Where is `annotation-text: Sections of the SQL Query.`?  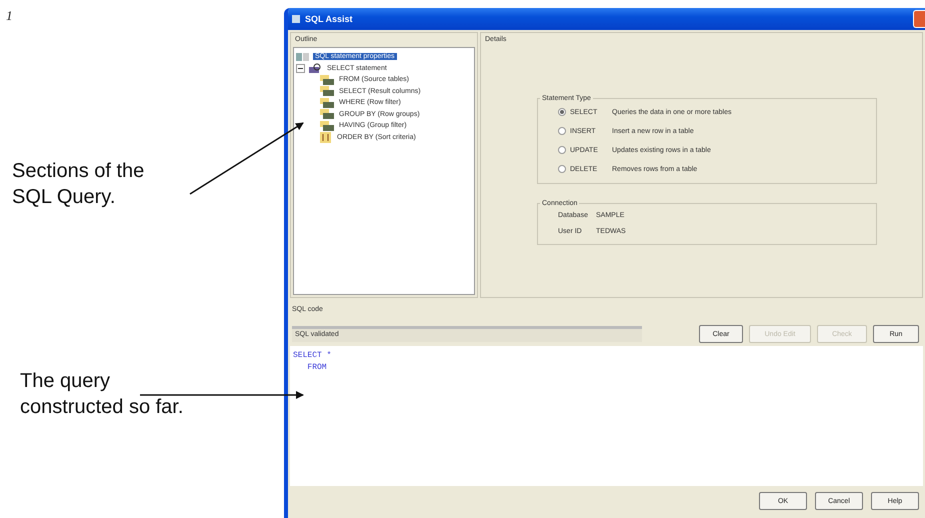 annotation-text: Sections of the SQL Query. is located at coordinates (78, 184).